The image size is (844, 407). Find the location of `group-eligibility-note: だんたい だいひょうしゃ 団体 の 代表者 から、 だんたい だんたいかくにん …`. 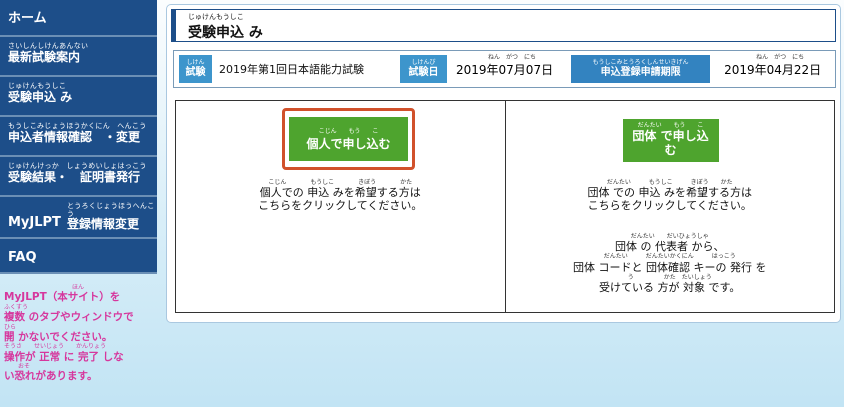

group-eligibility-note: だんたい だいひょうしゃ 団体 の 代表者 から、 だんたい だんたいかくにん … is located at coordinates (670, 263).